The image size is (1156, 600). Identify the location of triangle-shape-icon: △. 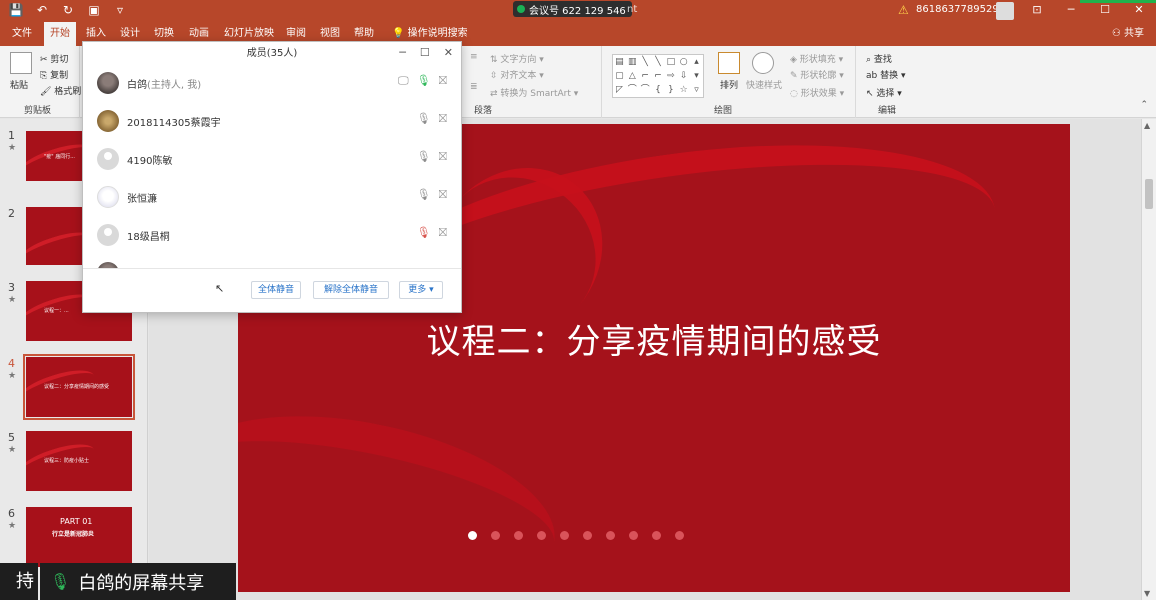
(632, 76).